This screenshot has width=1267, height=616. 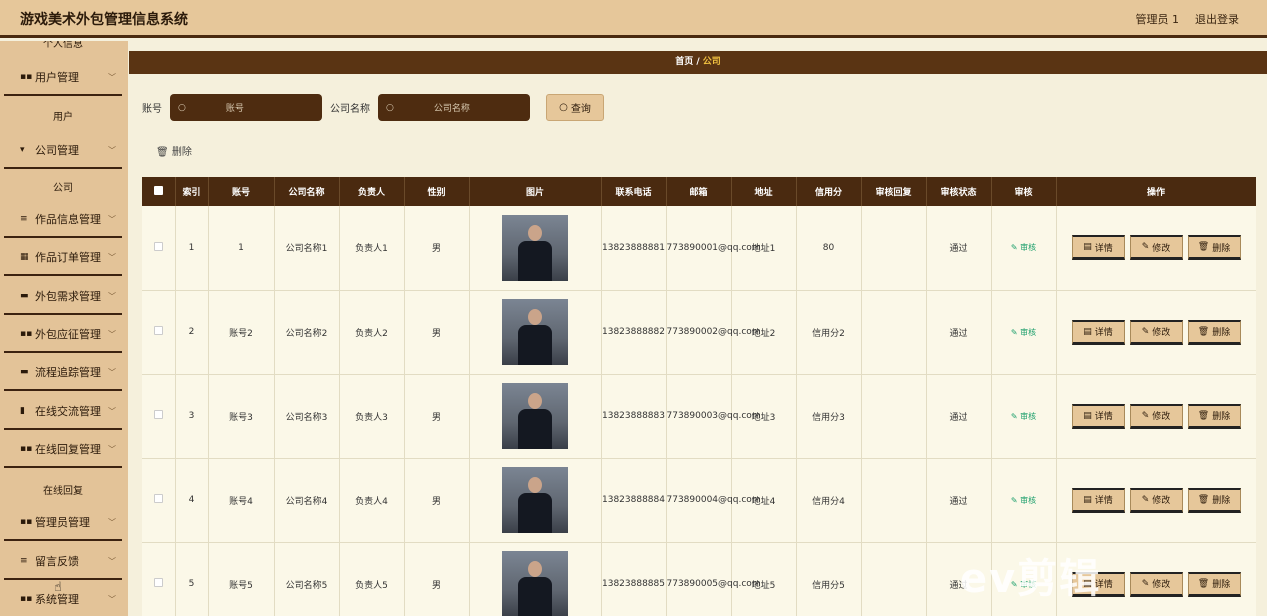 I want to click on company-search-input: ○ 公司名称, so click(x=454, y=107).